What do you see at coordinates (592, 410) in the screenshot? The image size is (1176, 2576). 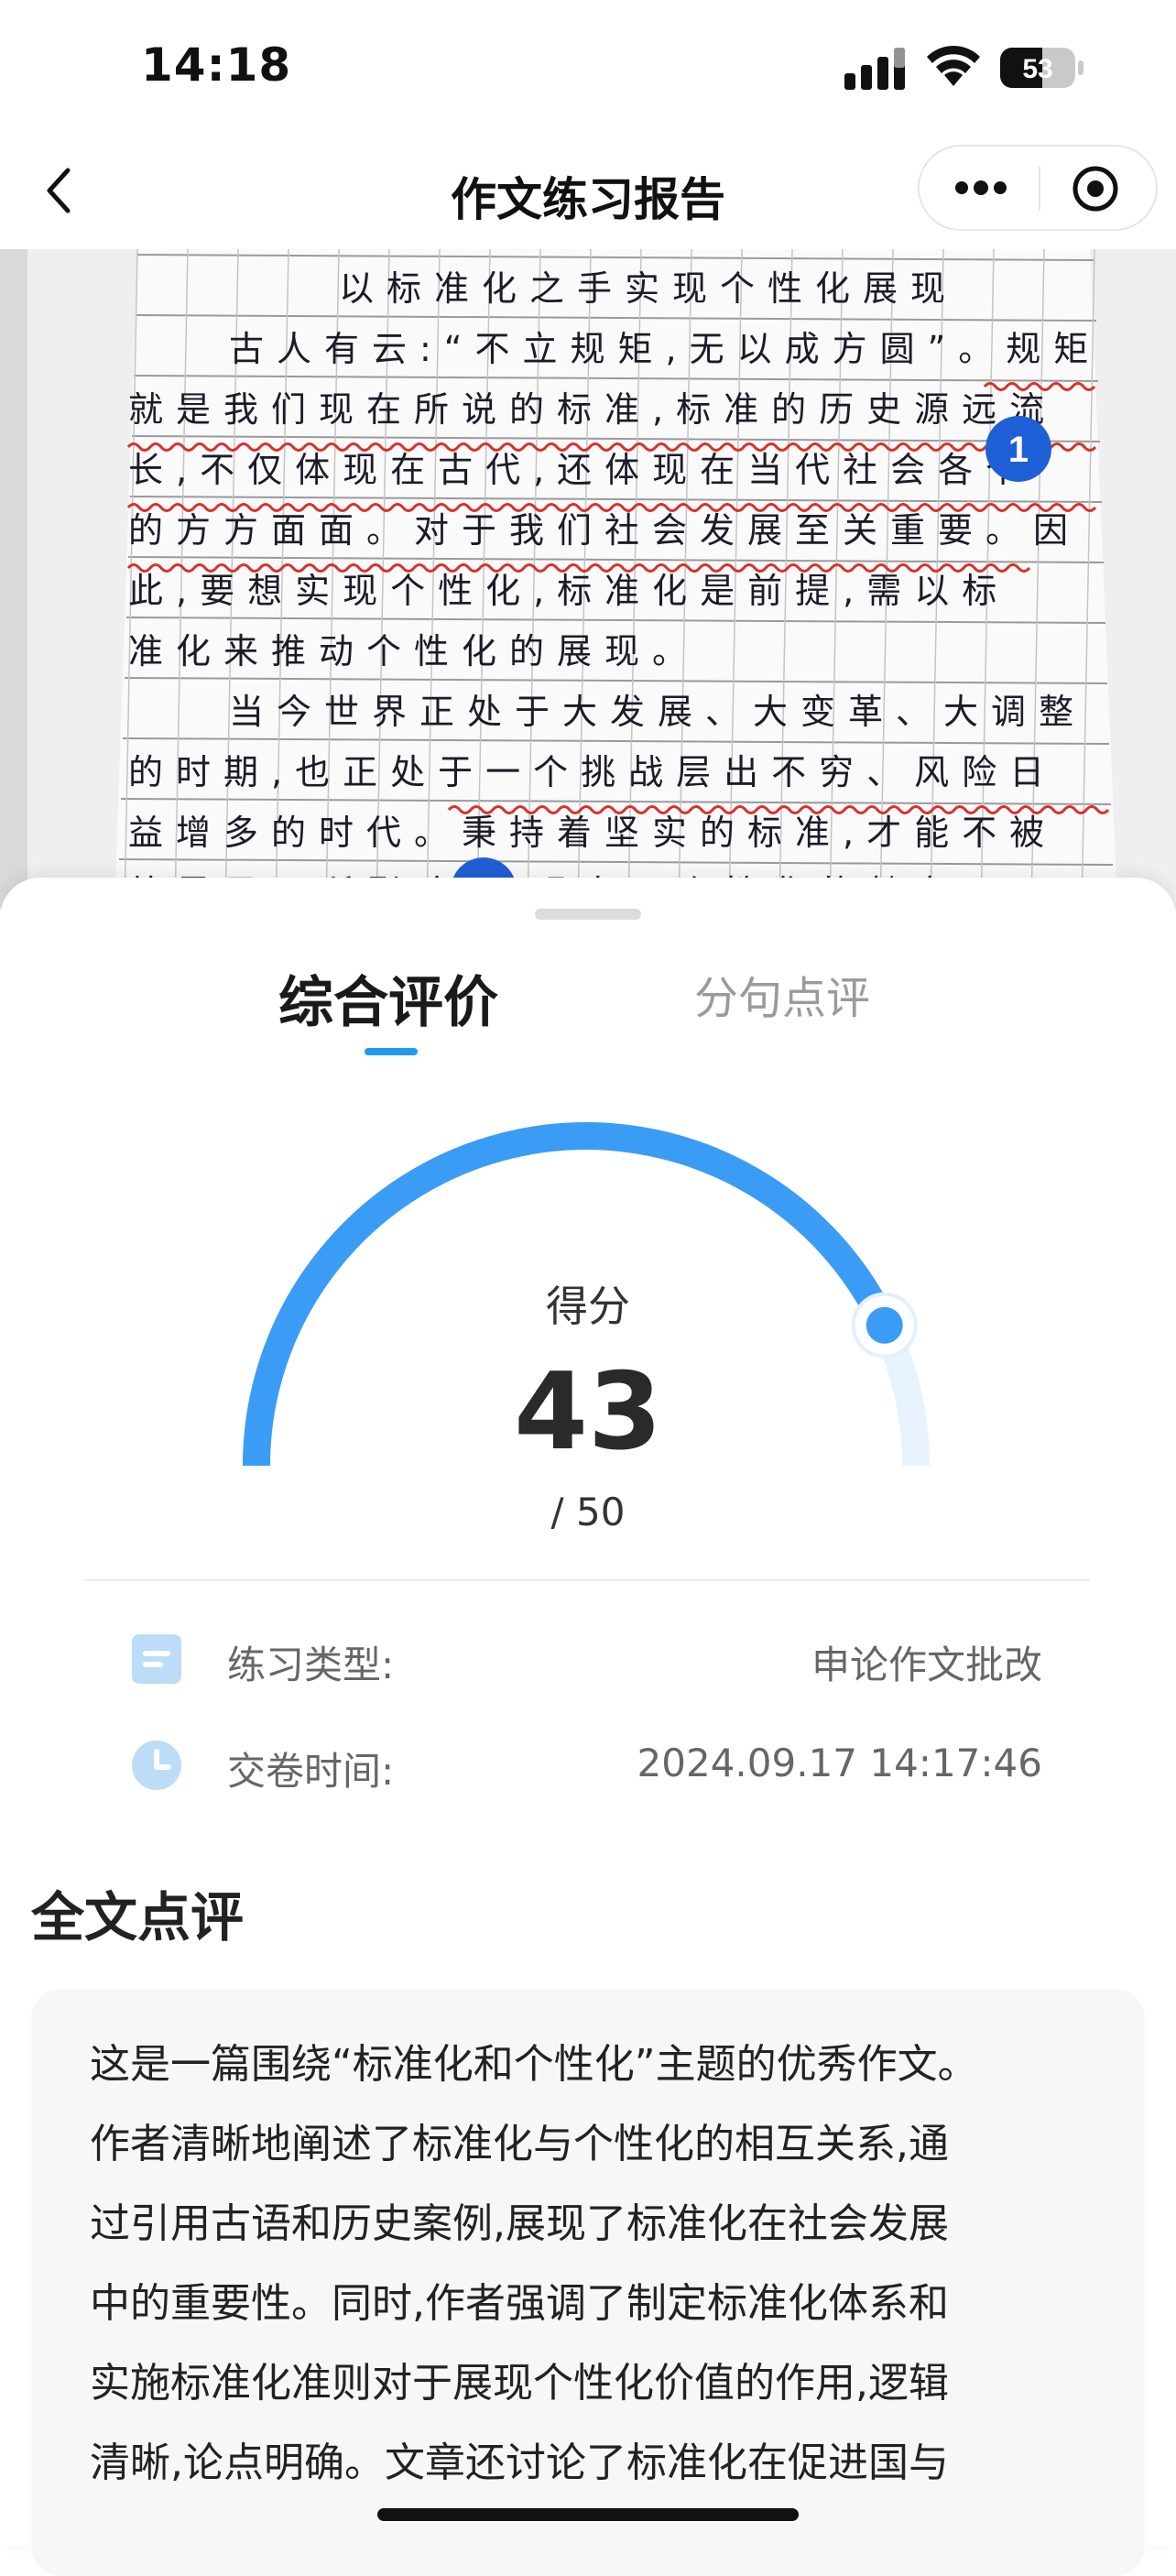 I see `essay-line: 就是我们现在所说的标准,标准的历史源远流` at bounding box center [592, 410].